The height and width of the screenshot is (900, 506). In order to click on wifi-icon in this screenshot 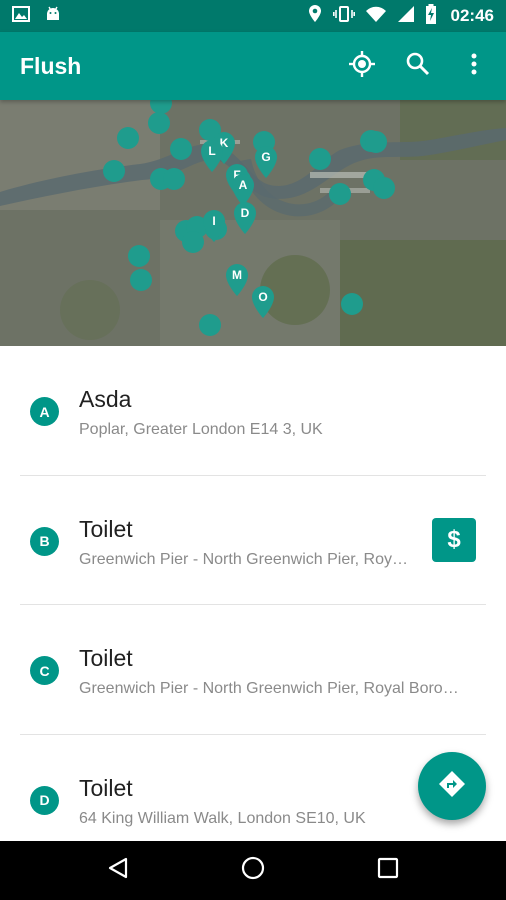, I will do `click(376, 16)`.